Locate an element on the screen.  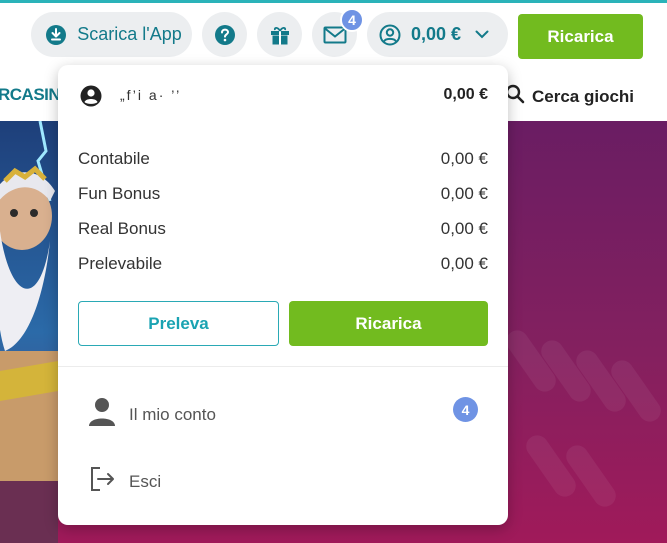
question-icon is located at coordinates (225, 35).